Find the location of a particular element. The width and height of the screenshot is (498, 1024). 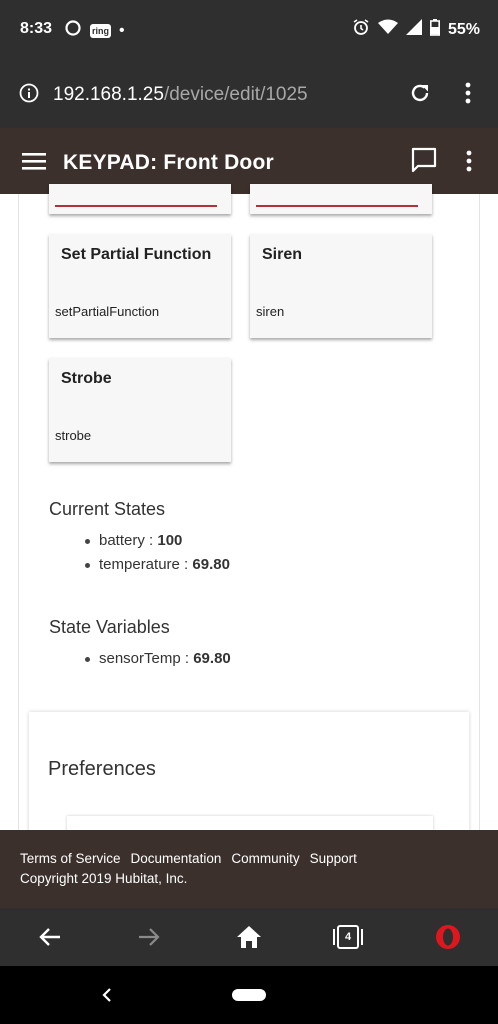

status-right: 55% is located at coordinates (416, 29).